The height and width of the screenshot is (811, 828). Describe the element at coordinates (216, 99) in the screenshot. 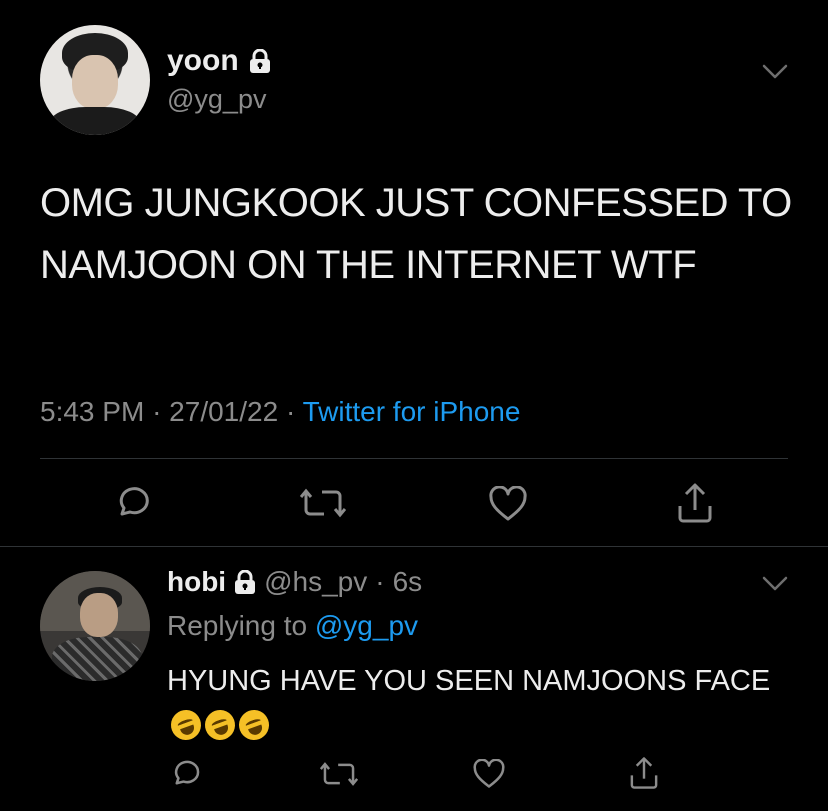

I see `author-handle: @yg_pv` at that location.